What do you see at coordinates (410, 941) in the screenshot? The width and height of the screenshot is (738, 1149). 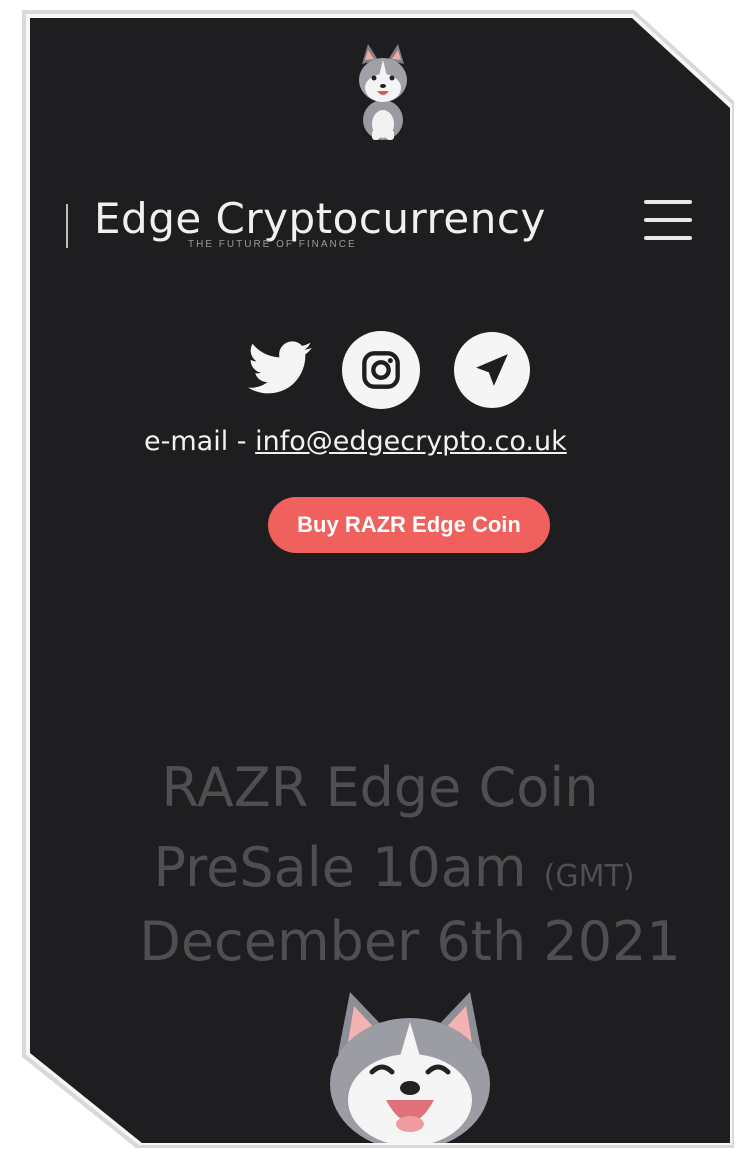 I see `headline-date: December 6th 2021` at bounding box center [410, 941].